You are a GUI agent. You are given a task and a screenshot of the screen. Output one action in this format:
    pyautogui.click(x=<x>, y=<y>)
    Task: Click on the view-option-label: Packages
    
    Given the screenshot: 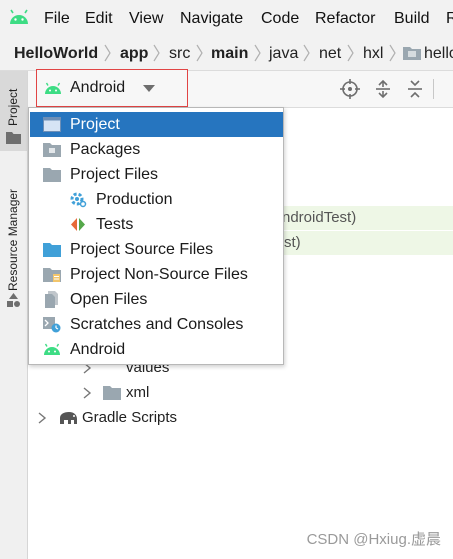 What is the action you would take?
    pyautogui.click(x=105, y=149)
    